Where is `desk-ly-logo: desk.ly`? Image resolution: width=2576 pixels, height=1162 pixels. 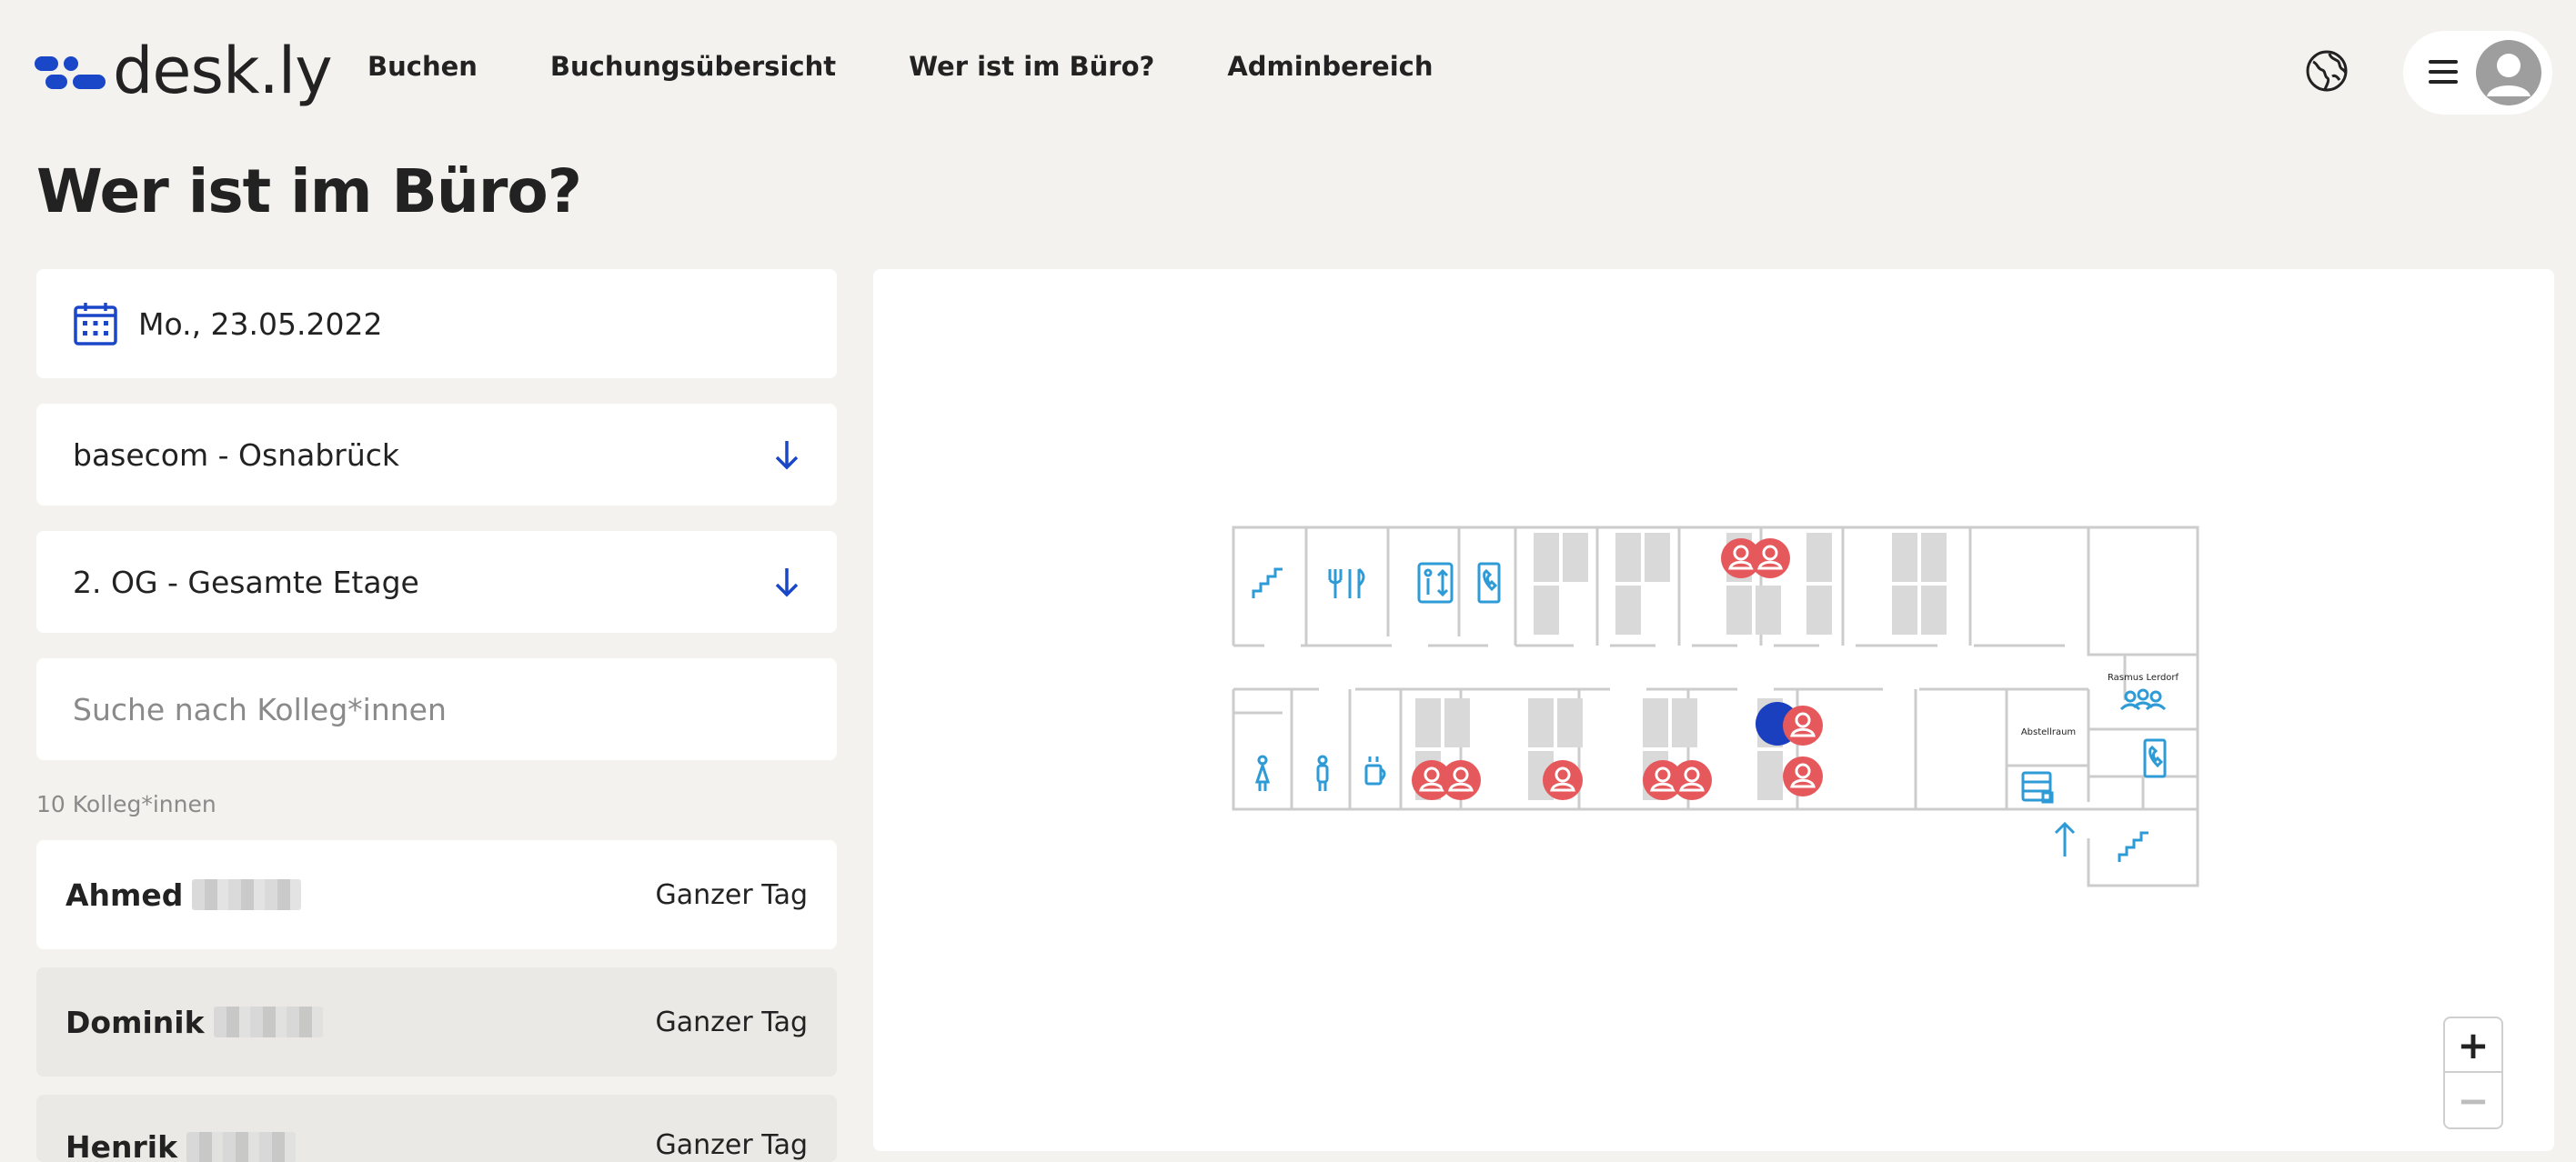
desk-ly-logo: desk.ly is located at coordinates (184, 71).